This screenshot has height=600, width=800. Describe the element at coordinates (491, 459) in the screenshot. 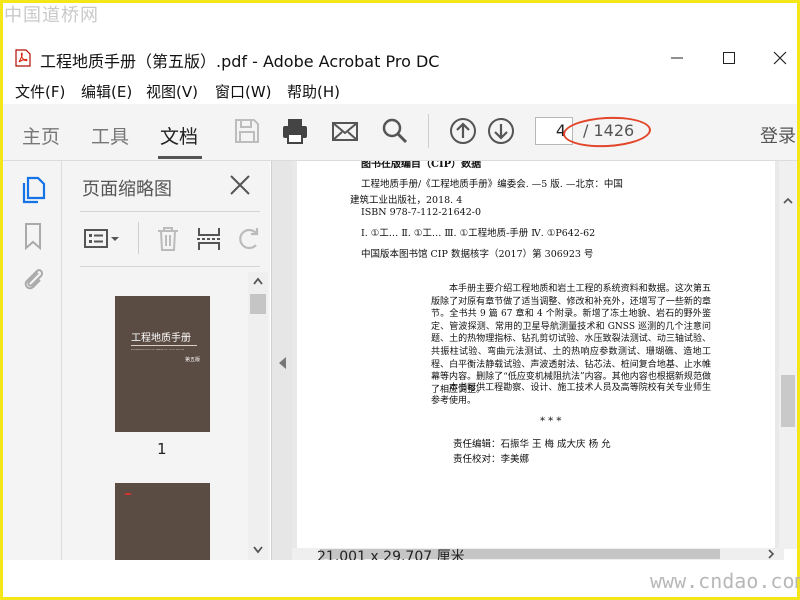

I see `proofreader-line: 责任校对：李美娜` at that location.